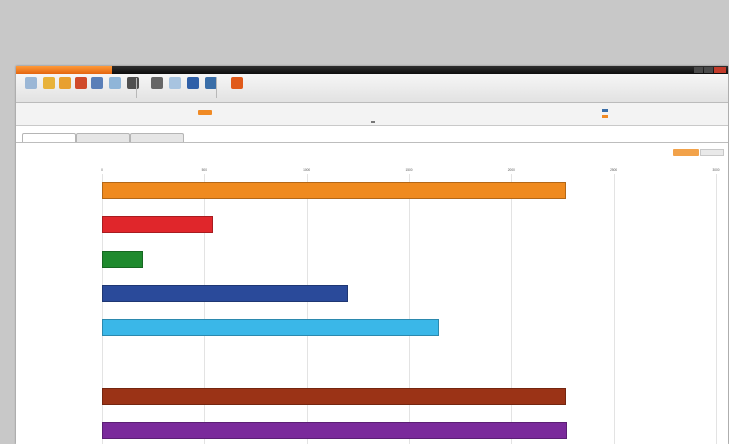  What do you see at coordinates (115, 83) in the screenshot?
I see `refresh-icon` at bounding box center [115, 83].